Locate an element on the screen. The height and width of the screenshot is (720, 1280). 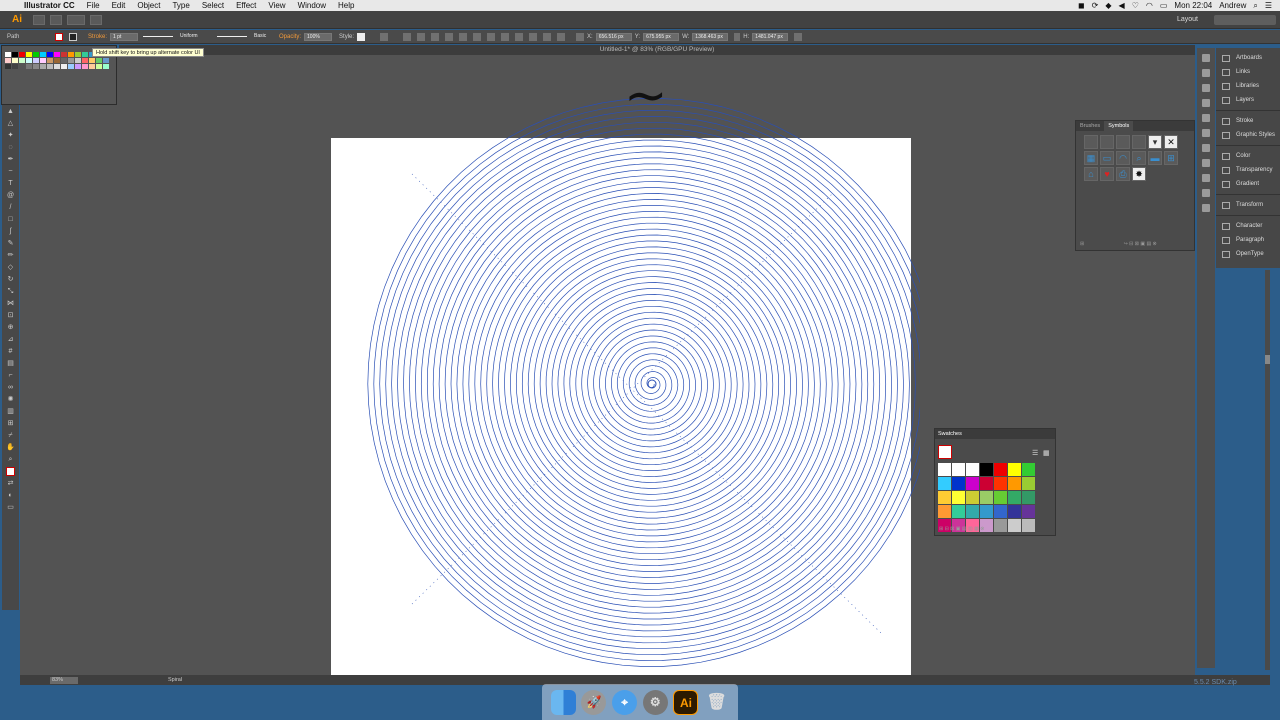
dock-item-color: Color is located at coordinates (1248, 156).